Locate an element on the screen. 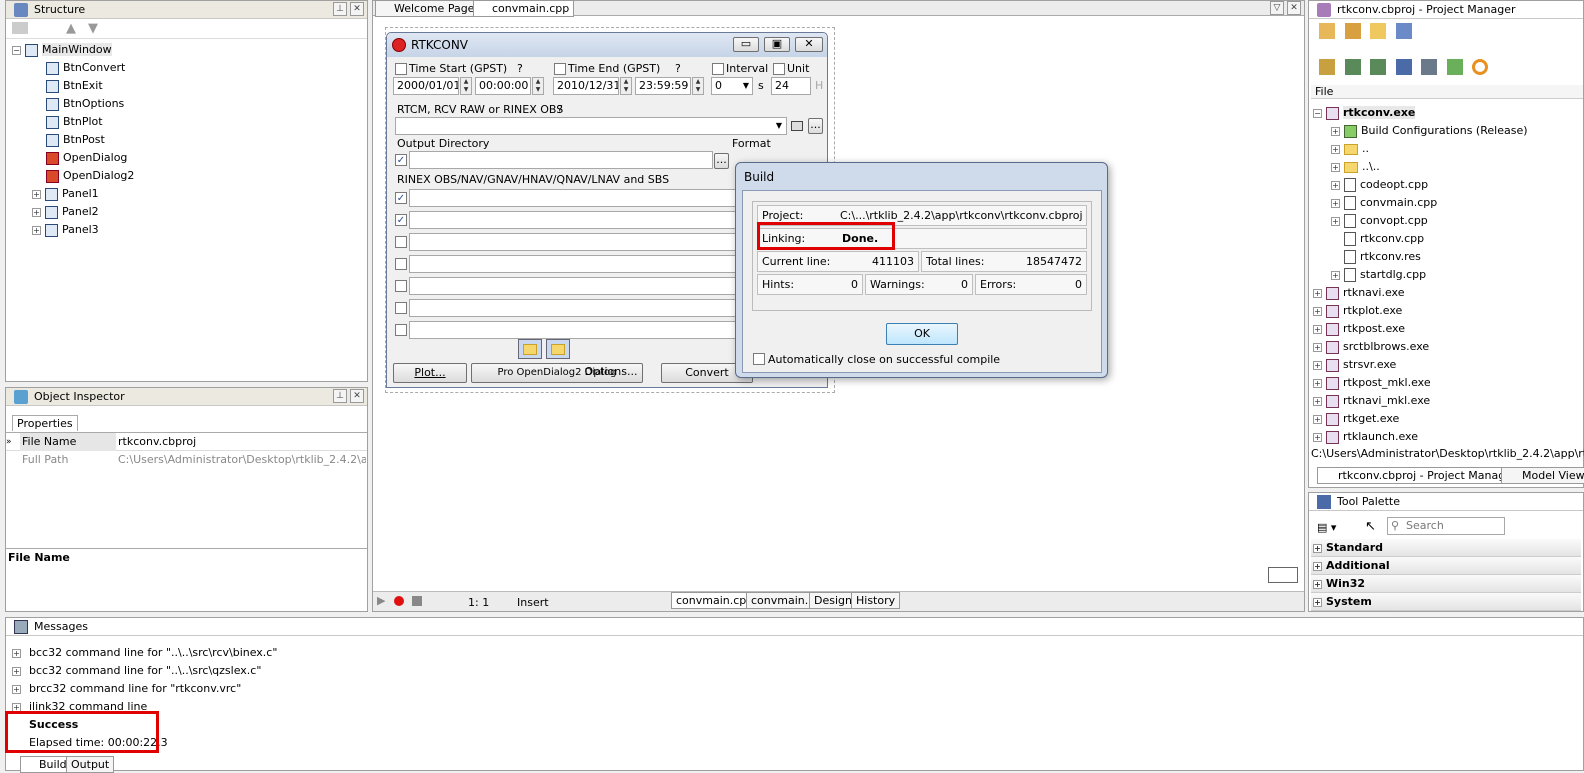  circle-icon is located at coordinates (1480, 67).